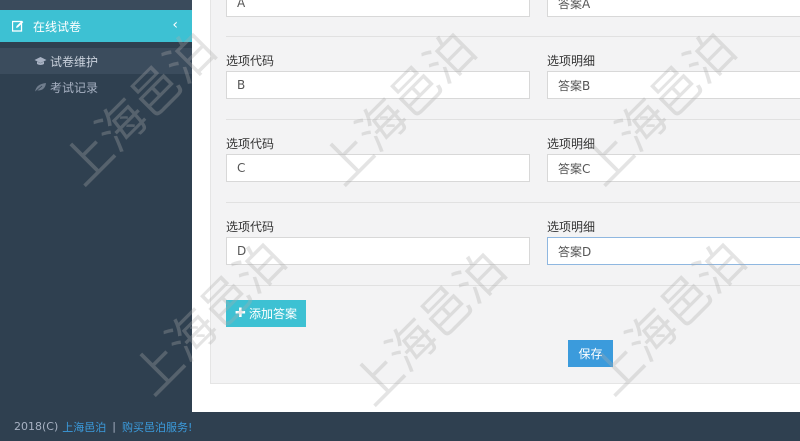 The image size is (800, 441). Describe the element at coordinates (74, 61) in the screenshot. I see `sidebar-item-label: 试卷维护` at that location.